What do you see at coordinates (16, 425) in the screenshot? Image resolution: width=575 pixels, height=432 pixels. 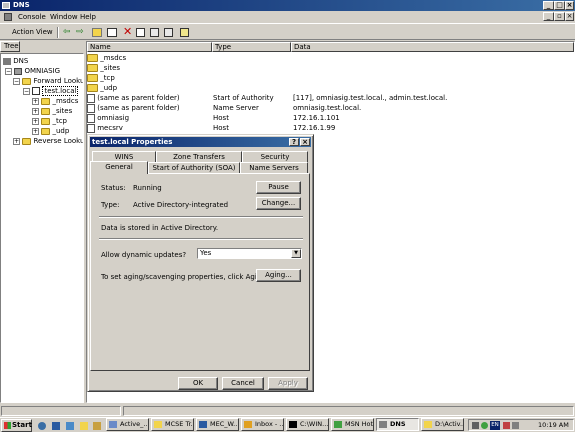 I see `start-button: Start` at bounding box center [16, 425].